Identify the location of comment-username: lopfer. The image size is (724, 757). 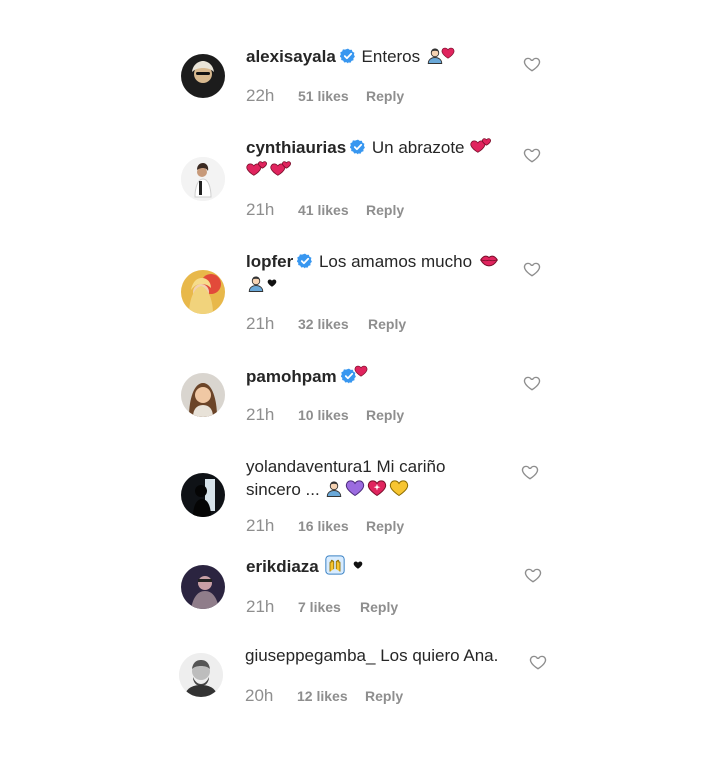
(269, 261).